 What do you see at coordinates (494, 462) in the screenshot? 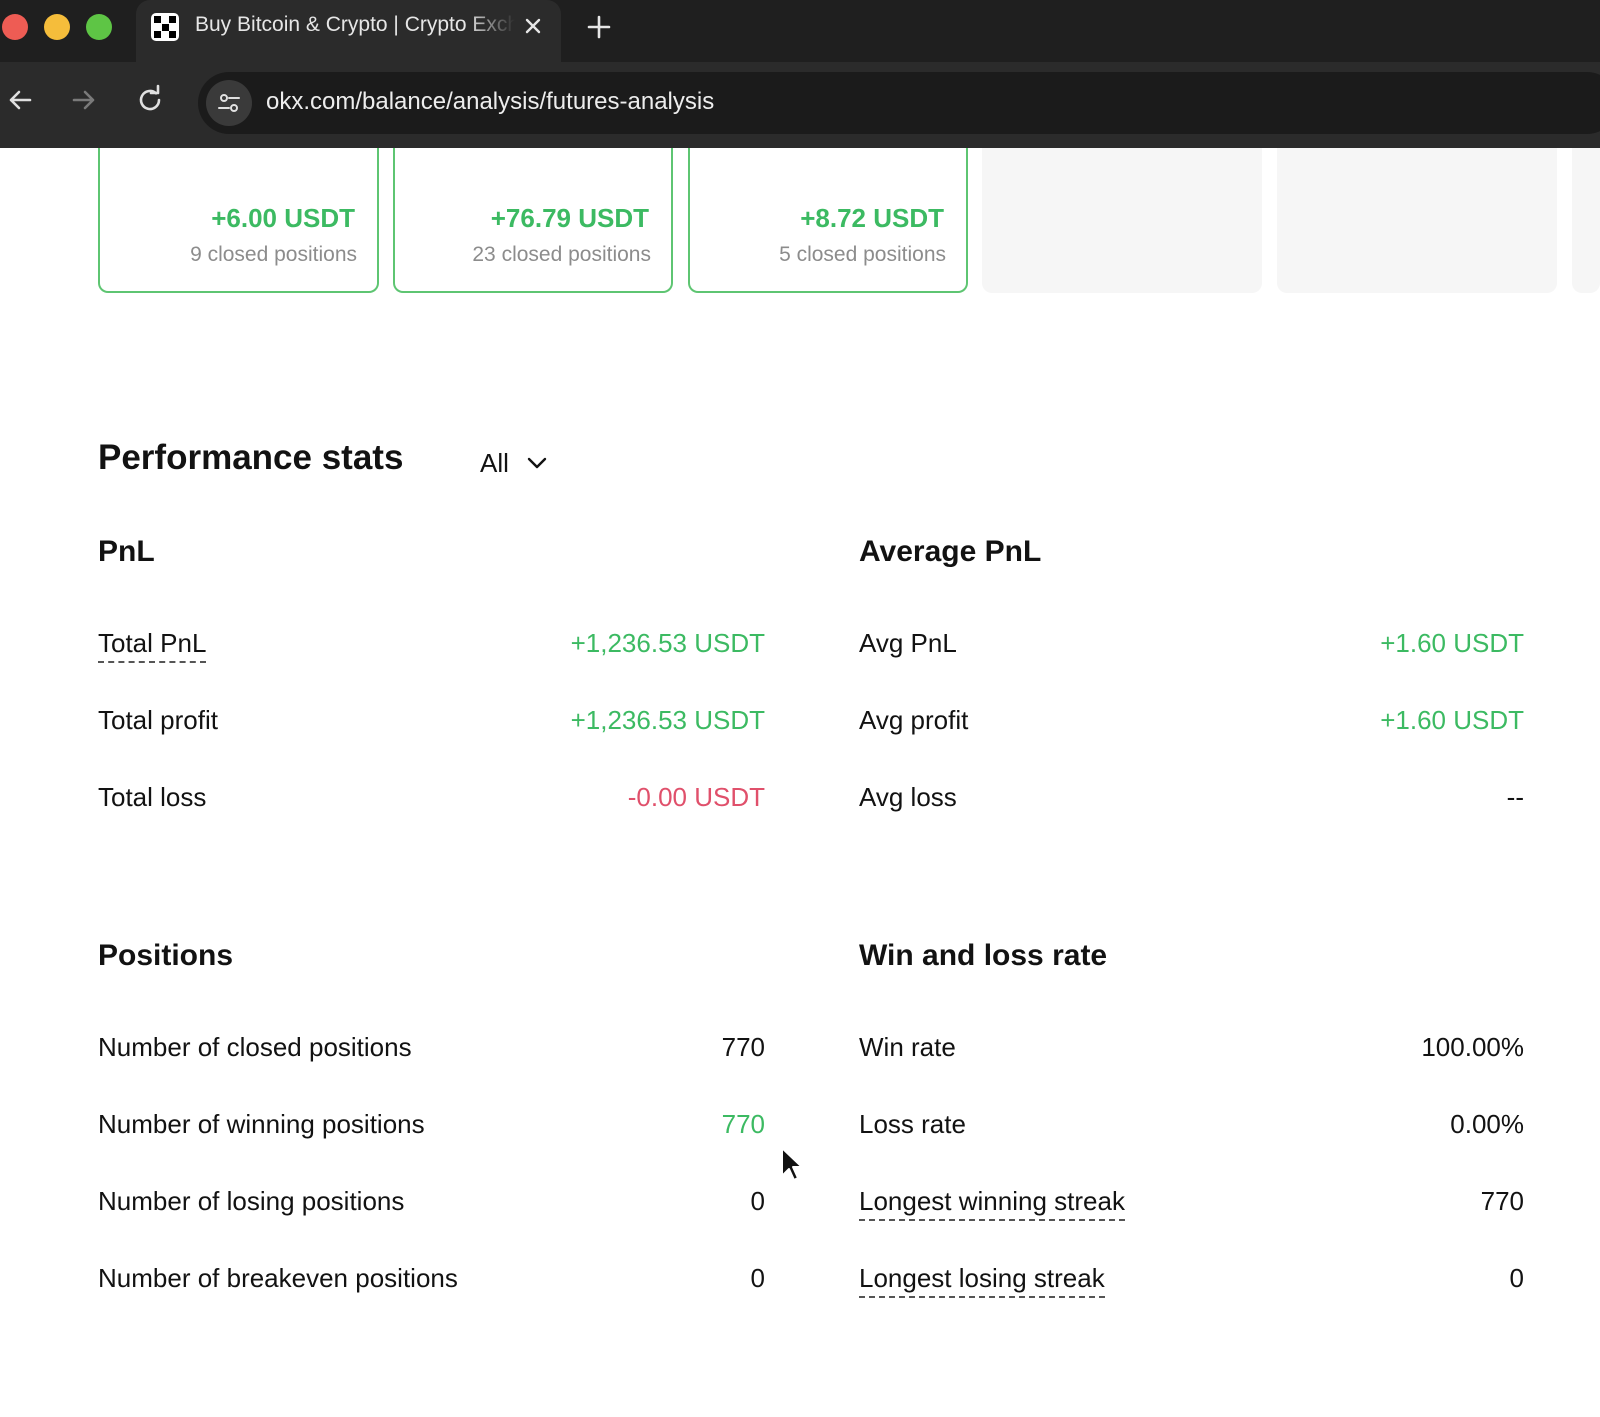
I see `filter-selected-value: All` at bounding box center [494, 462].